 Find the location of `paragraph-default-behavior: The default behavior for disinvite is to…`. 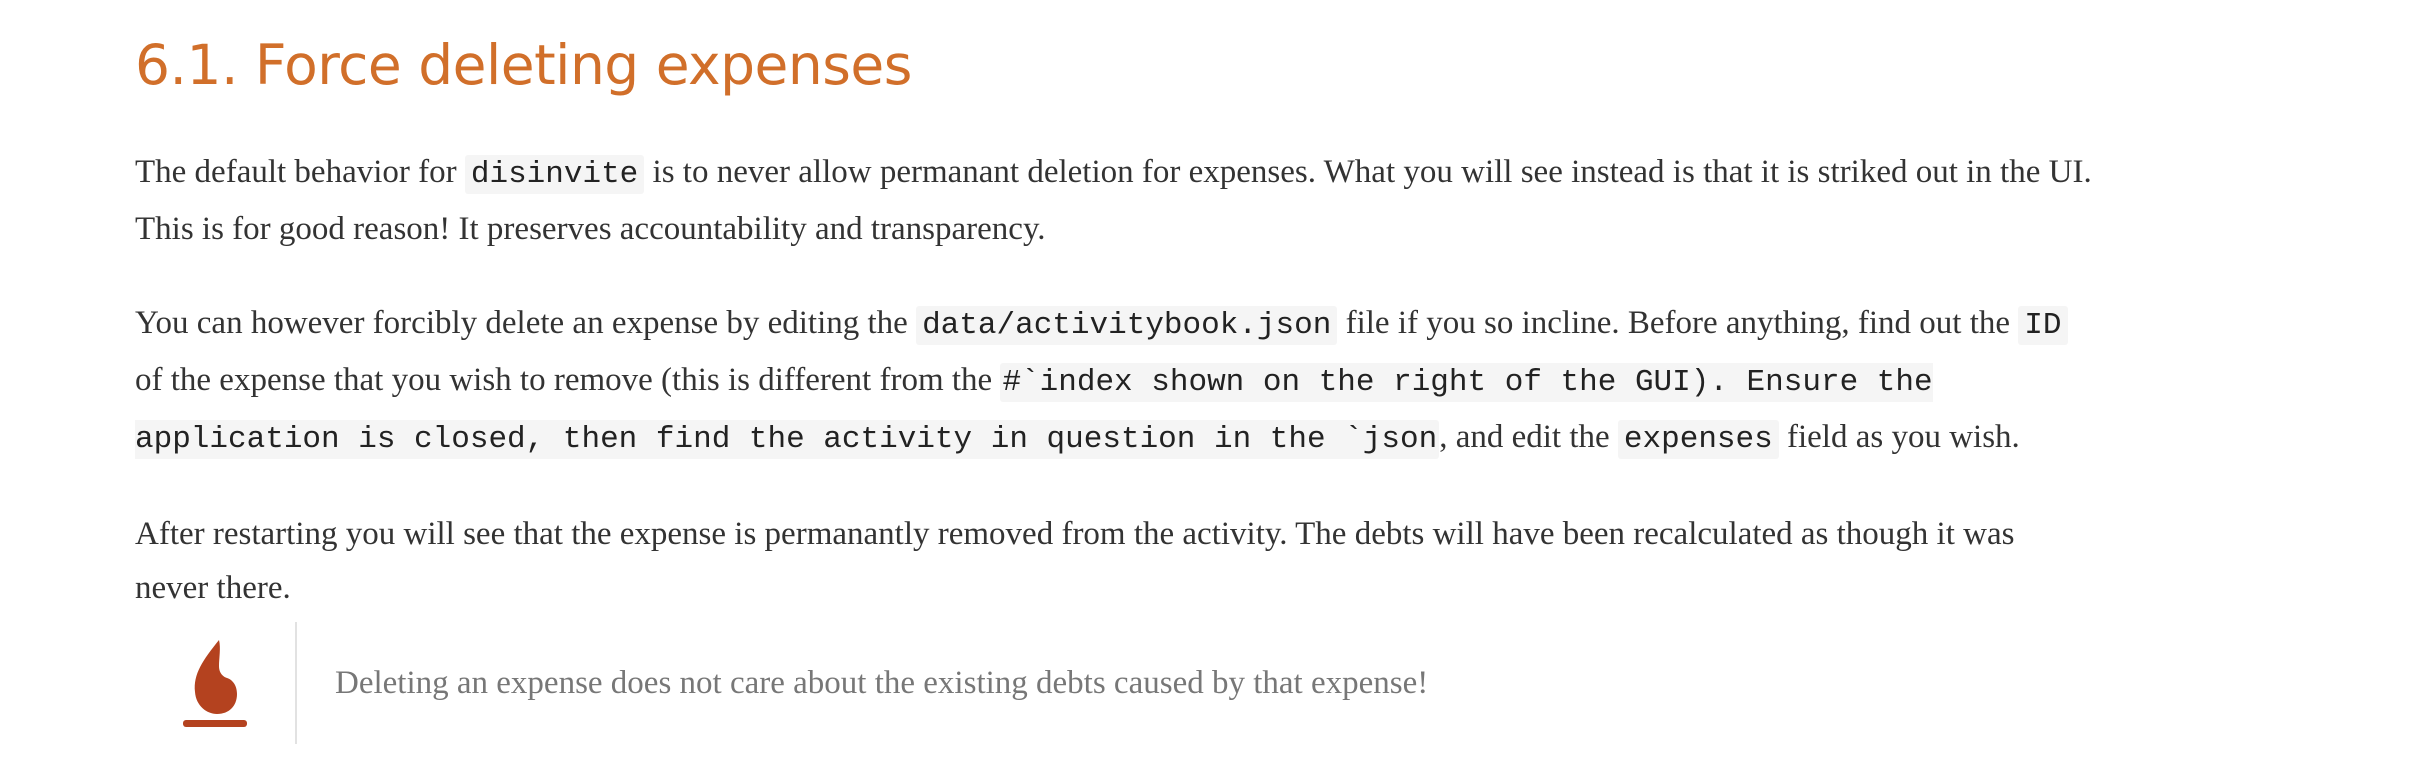

paragraph-default-behavior: The default behavior for disinvite is to… is located at coordinates (1115, 200).